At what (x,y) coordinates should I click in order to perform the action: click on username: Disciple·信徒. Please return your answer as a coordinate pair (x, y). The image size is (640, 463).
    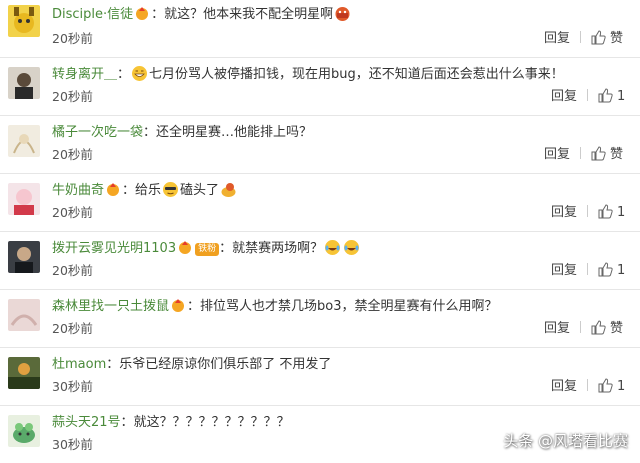
    Looking at the image, I should click on (92, 14).